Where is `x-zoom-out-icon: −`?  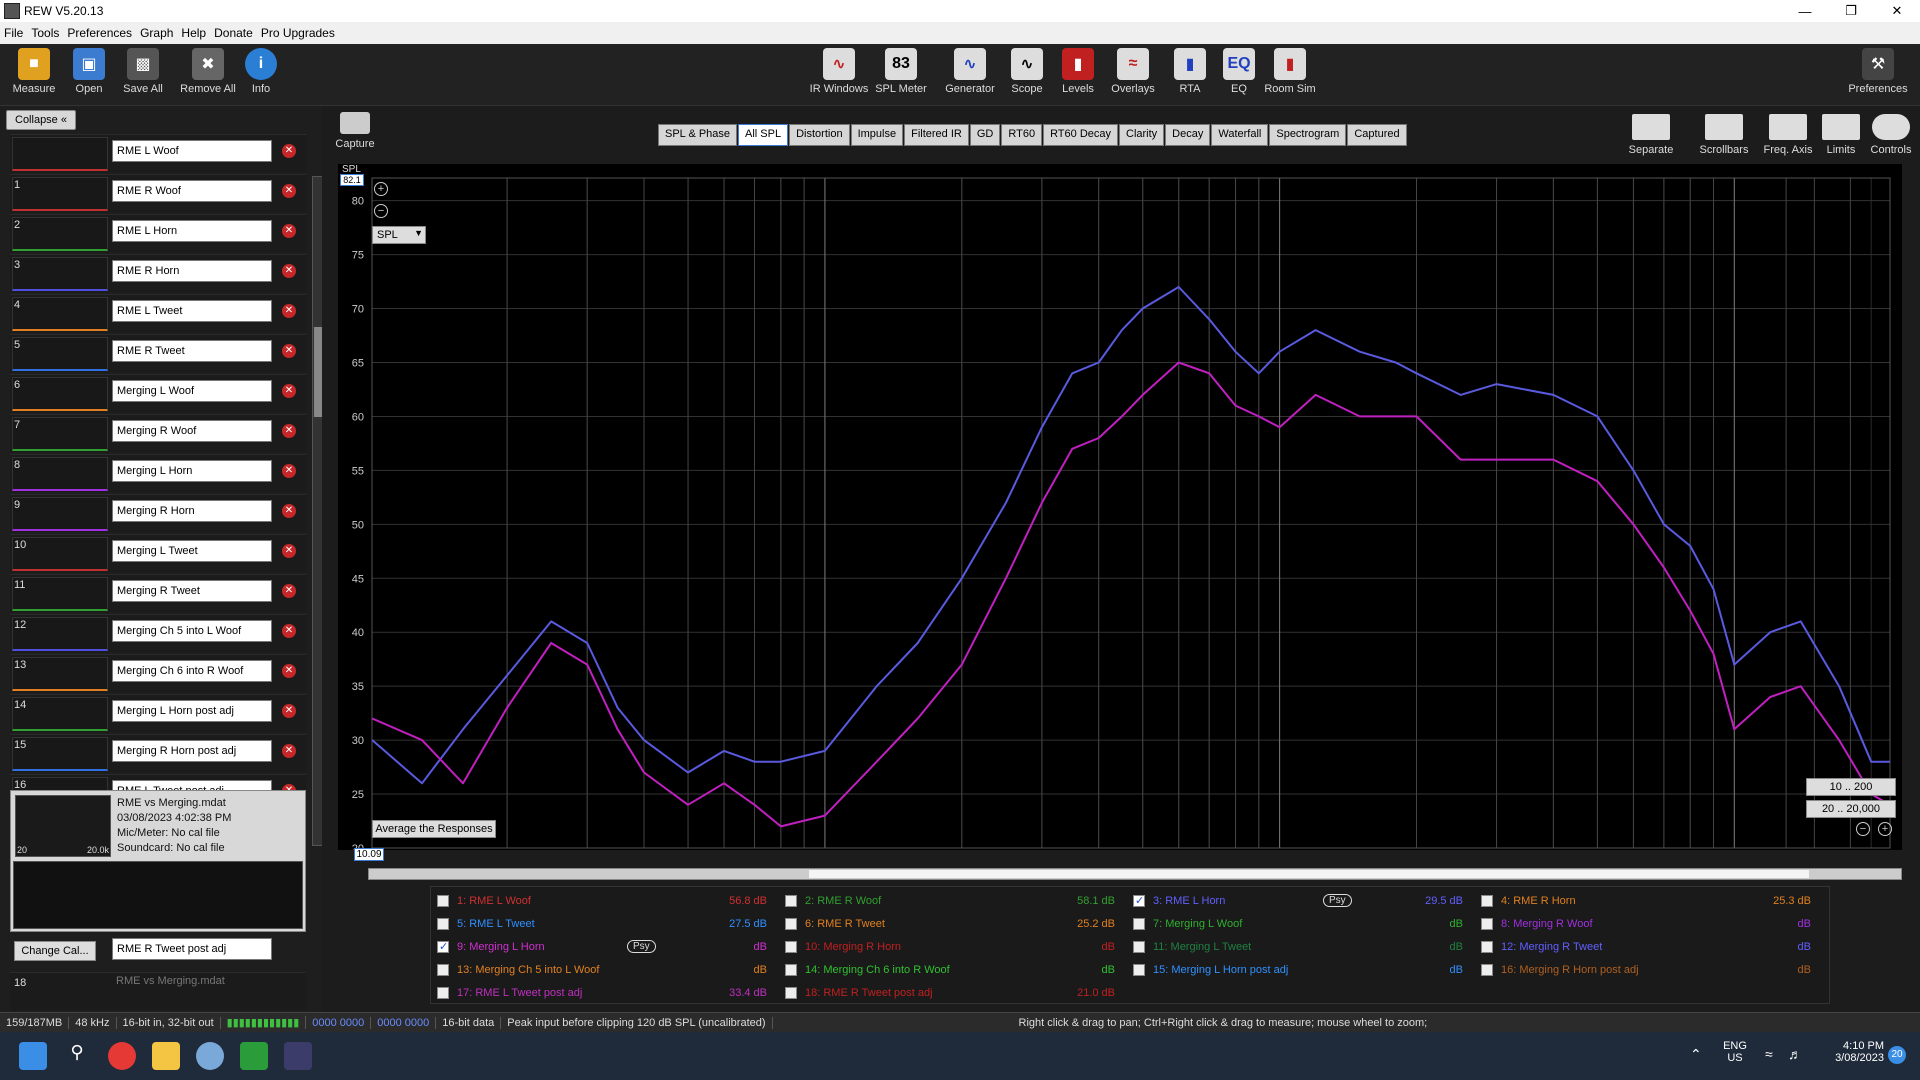
x-zoom-out-icon: − is located at coordinates (1863, 829).